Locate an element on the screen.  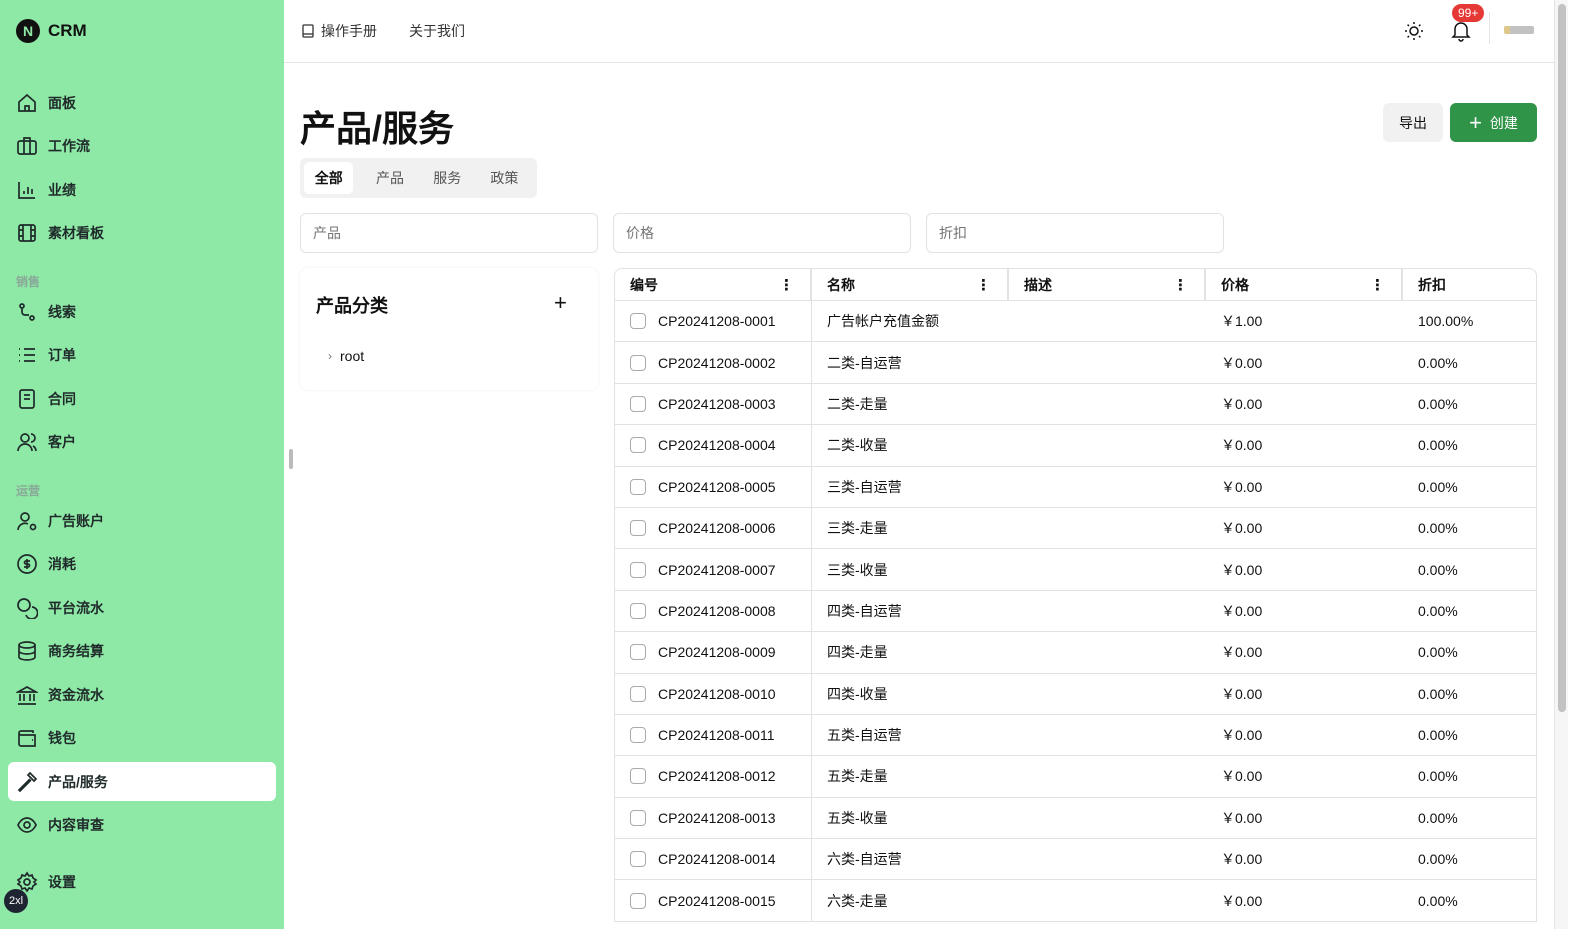
cell-name: 二类-收量 is located at coordinates (910, 445).